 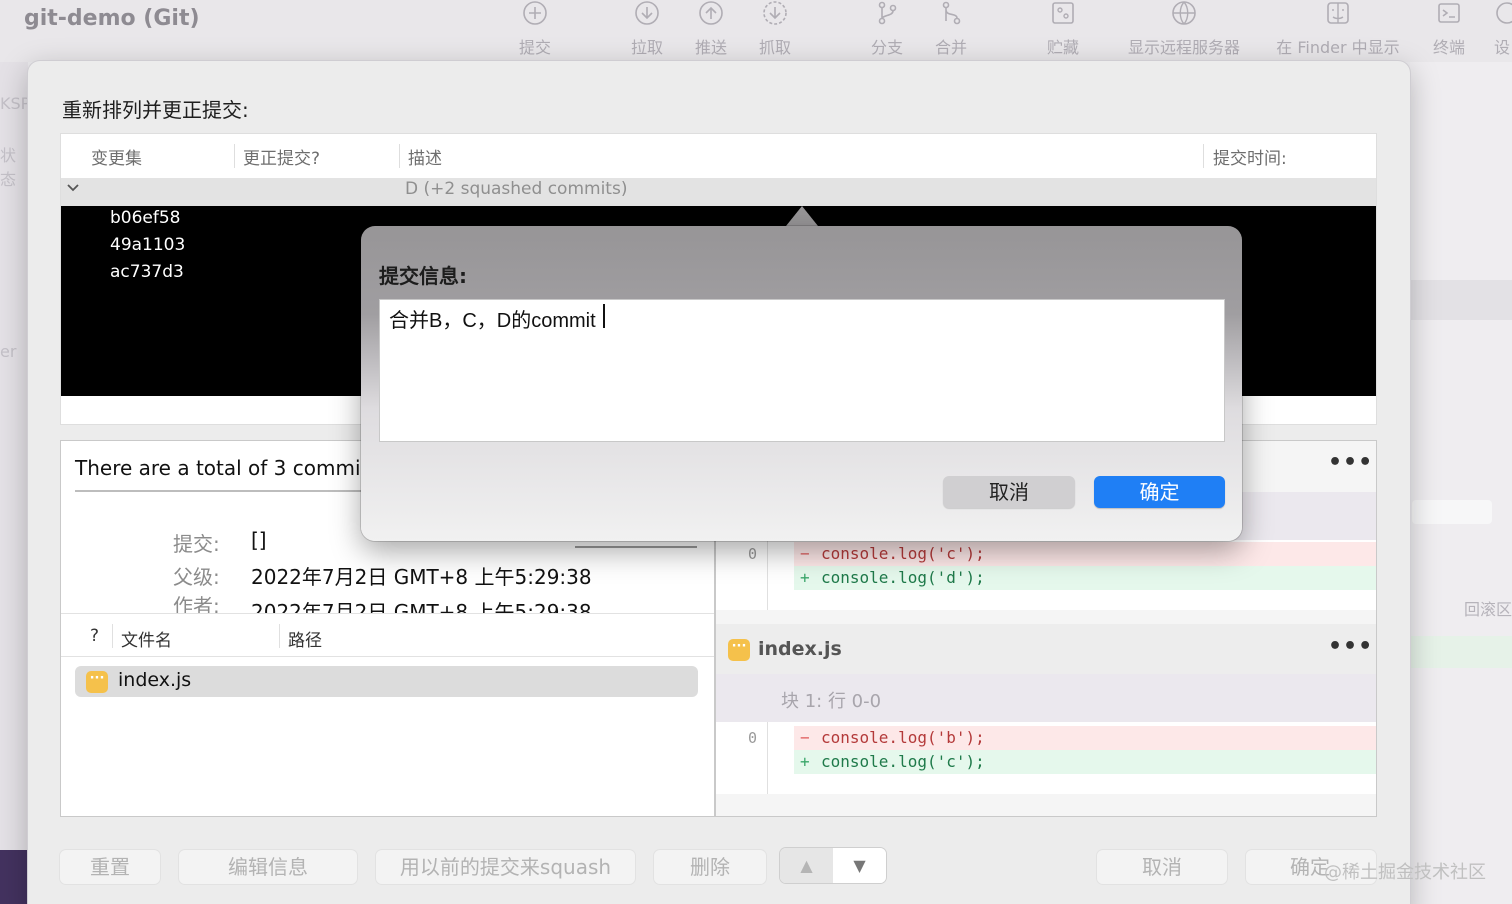 I want to click on popover-pointer, so click(x=802, y=216).